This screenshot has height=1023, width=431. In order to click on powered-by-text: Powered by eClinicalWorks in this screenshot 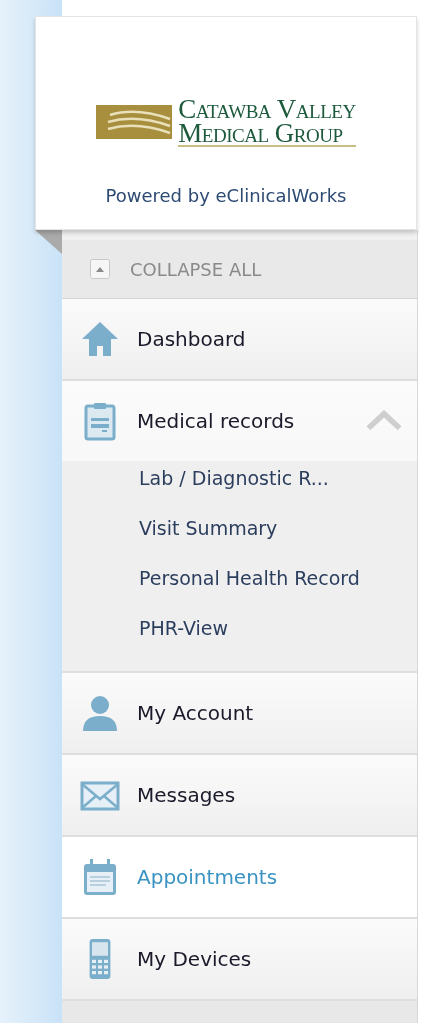, I will do `click(226, 195)`.